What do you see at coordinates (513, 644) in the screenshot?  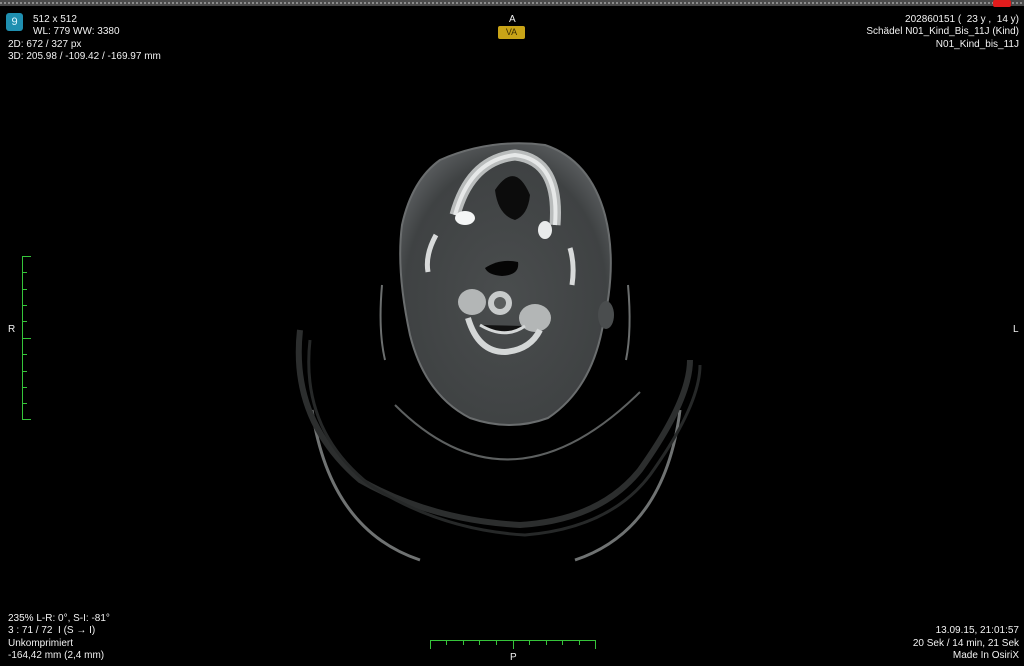 I see `horizontal-scale-ruler` at bounding box center [513, 644].